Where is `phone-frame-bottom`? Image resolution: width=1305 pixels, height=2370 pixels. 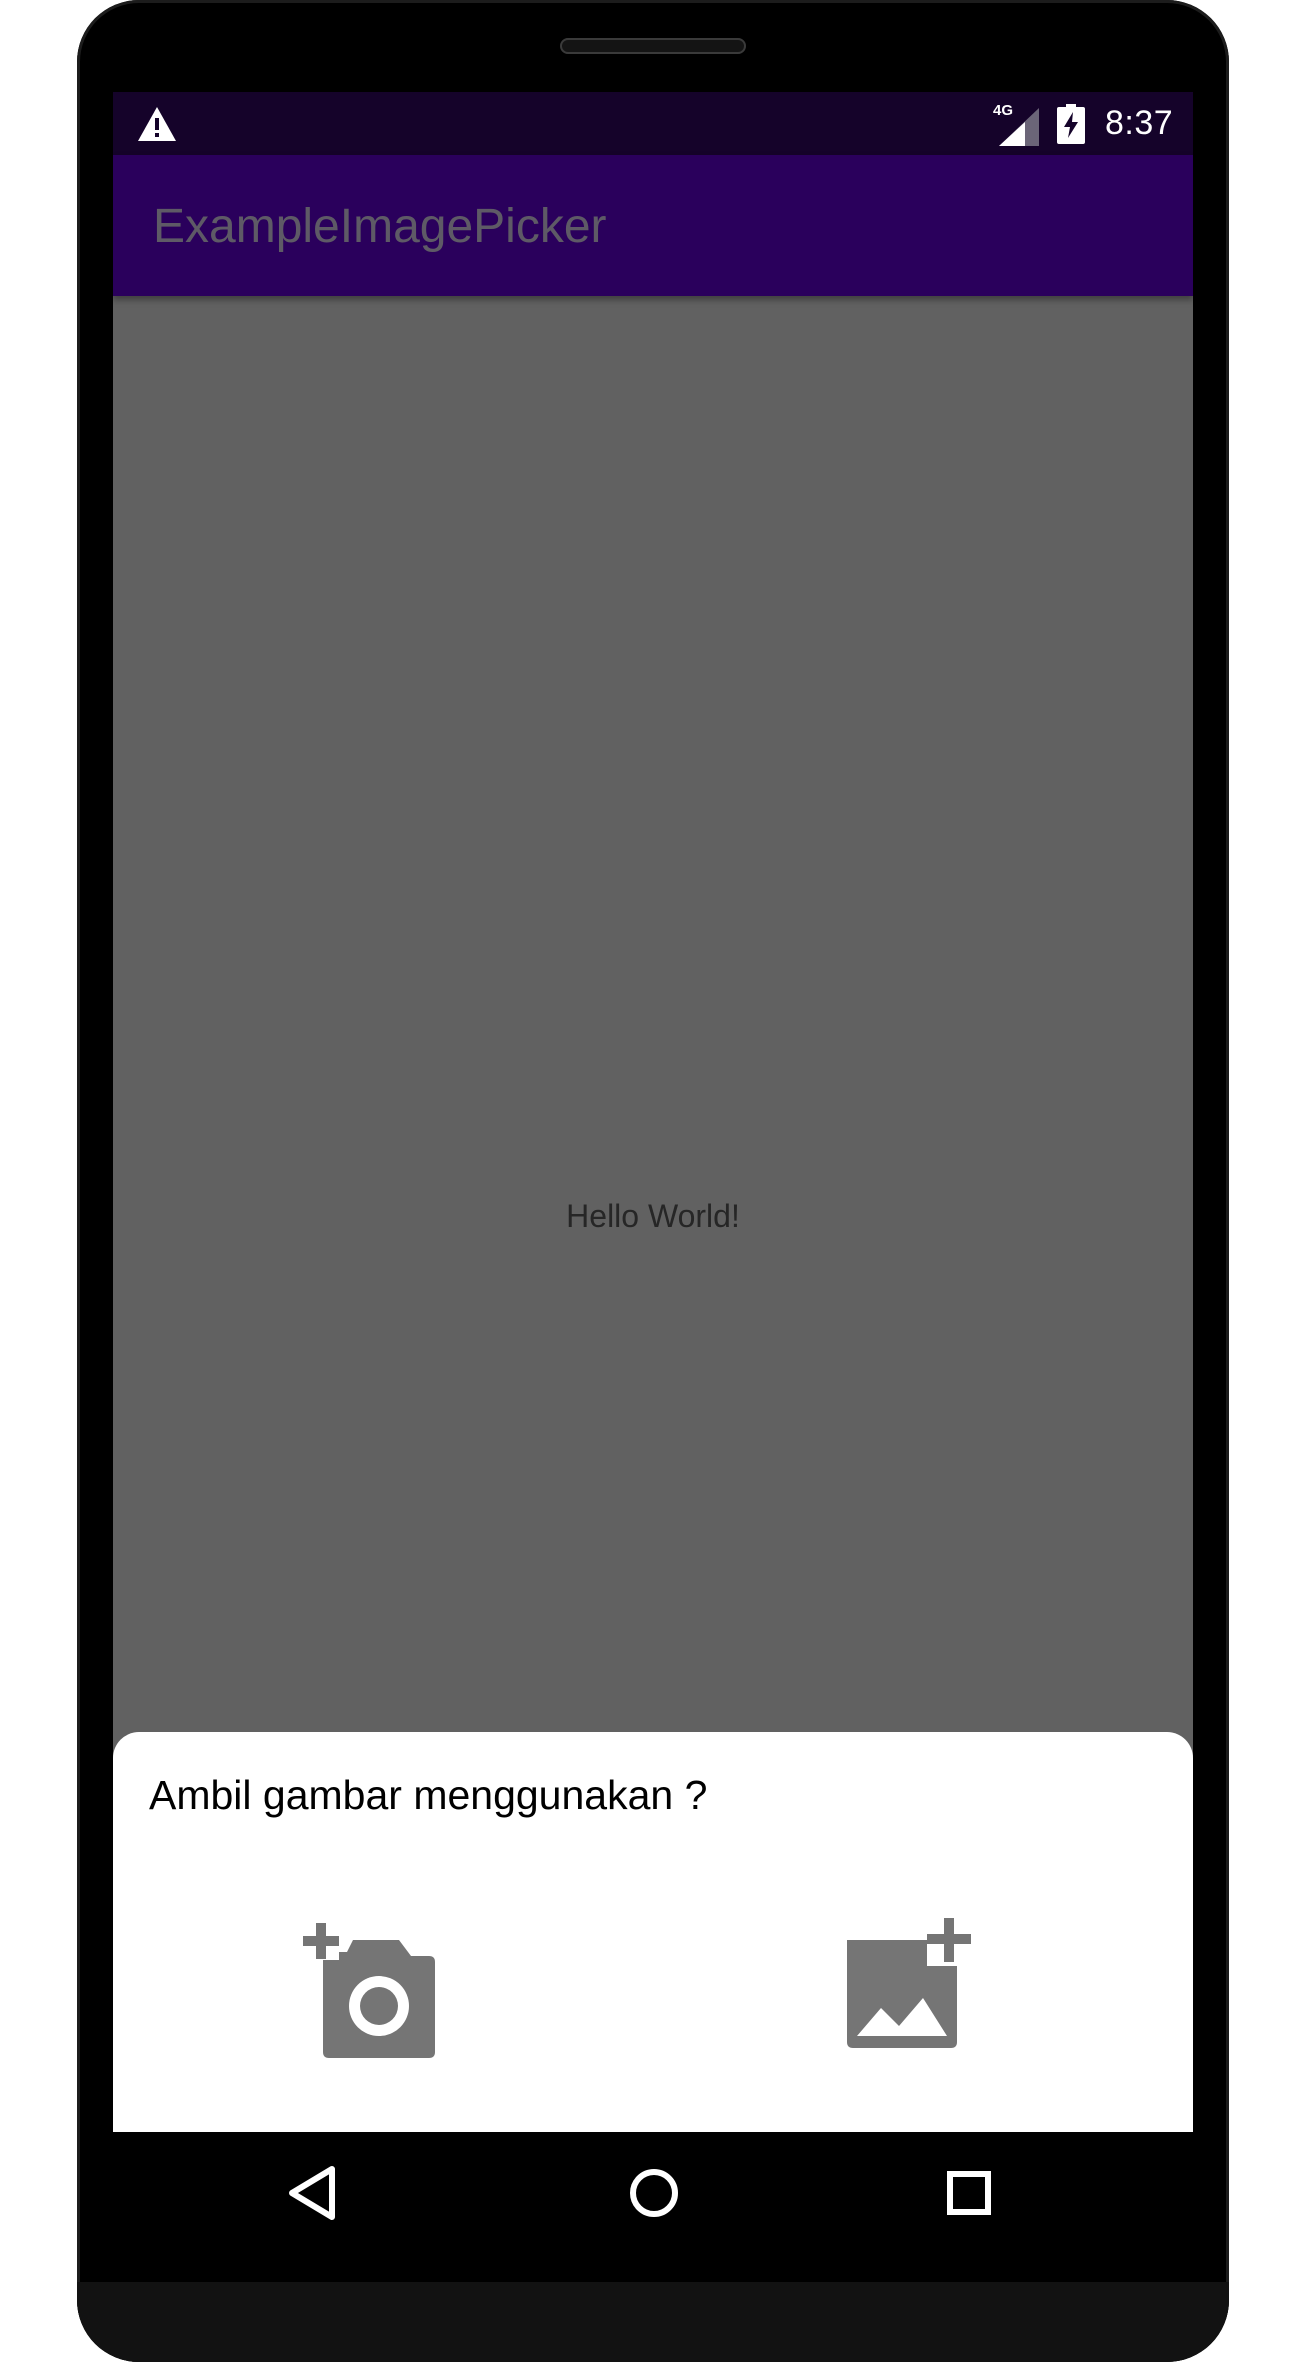 phone-frame-bottom is located at coordinates (653, 2322).